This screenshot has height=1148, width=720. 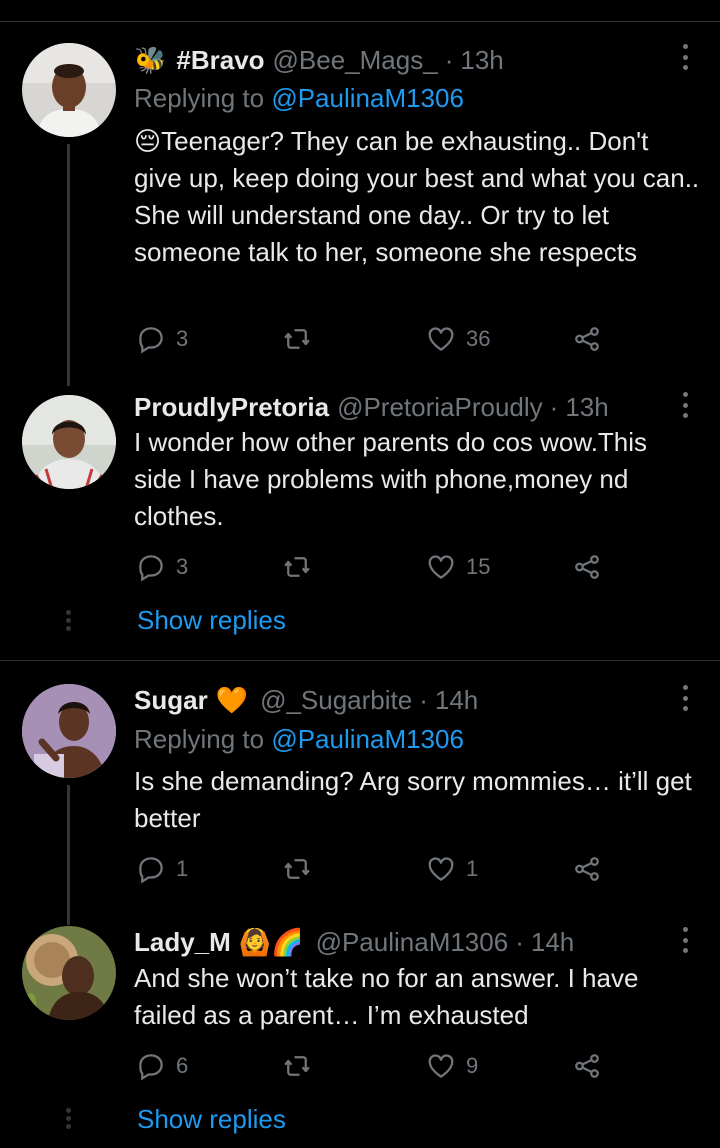 What do you see at coordinates (232, 700) in the screenshot?
I see `orange-heart-icon: 🧡` at bounding box center [232, 700].